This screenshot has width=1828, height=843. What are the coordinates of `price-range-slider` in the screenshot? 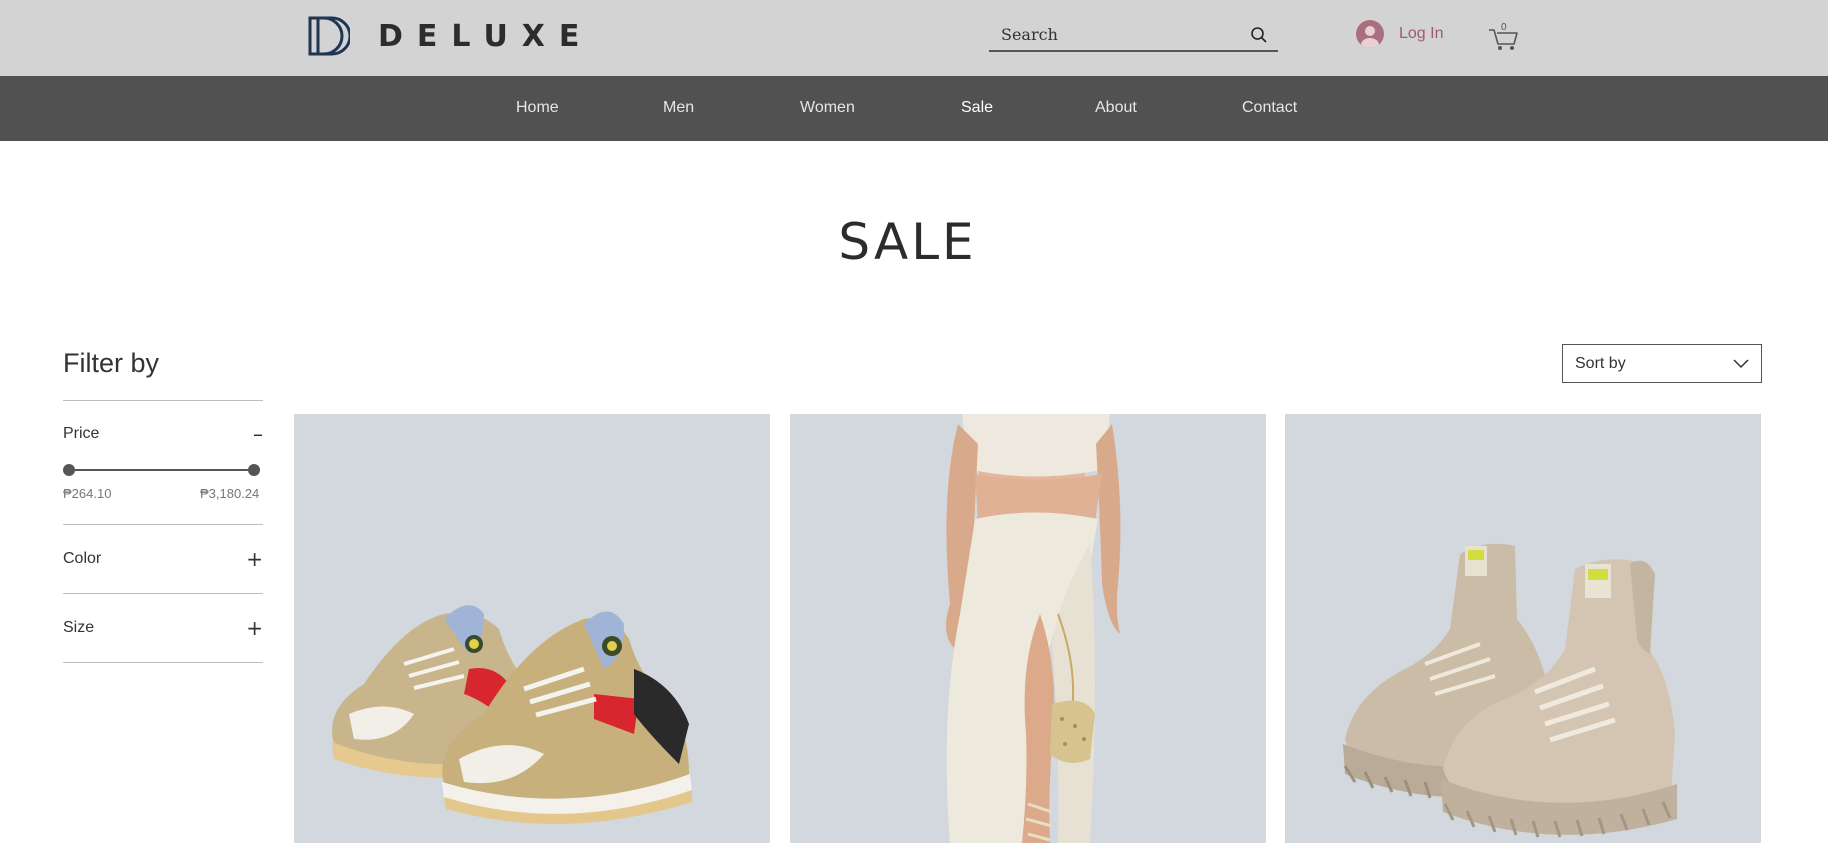 It's located at (161, 470).